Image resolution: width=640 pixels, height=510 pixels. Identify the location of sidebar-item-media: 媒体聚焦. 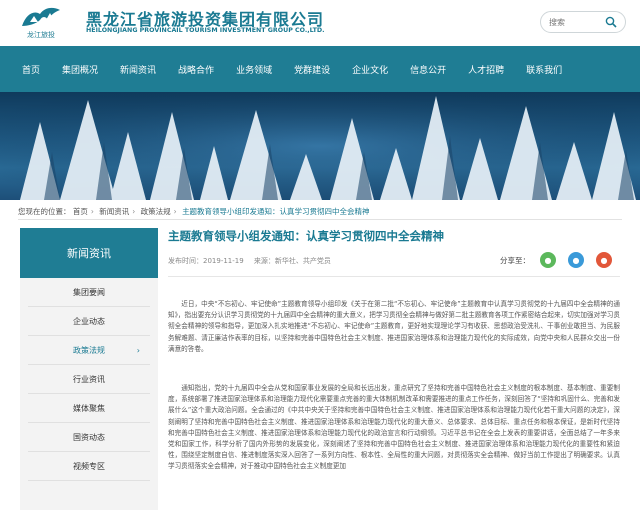
(89, 408).